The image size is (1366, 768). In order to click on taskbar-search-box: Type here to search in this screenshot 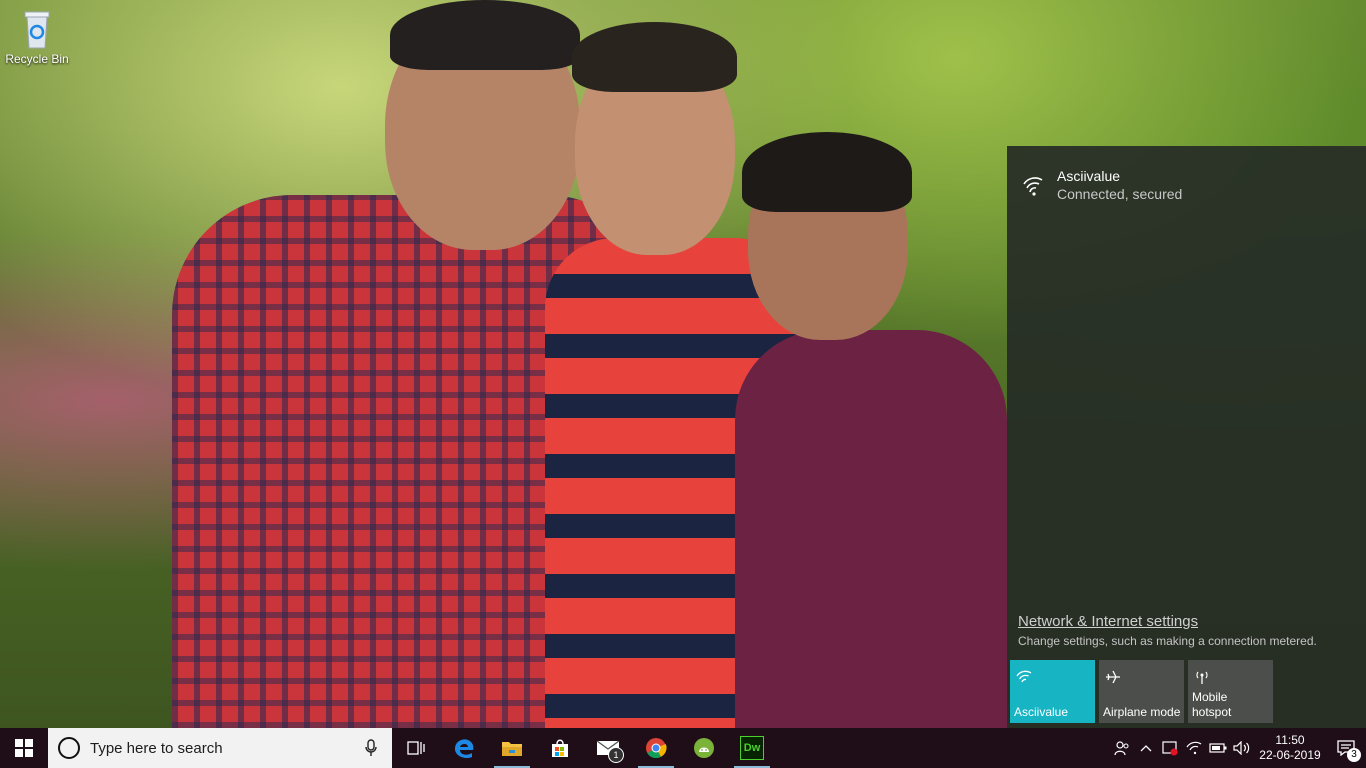, I will do `click(220, 748)`.